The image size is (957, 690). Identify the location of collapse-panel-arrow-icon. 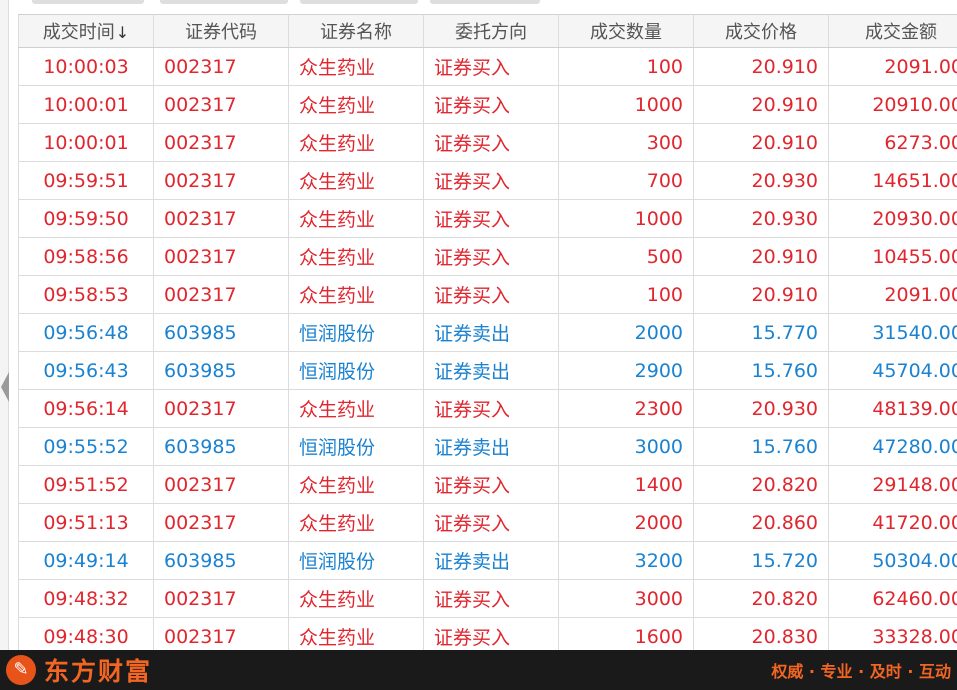
(5, 387).